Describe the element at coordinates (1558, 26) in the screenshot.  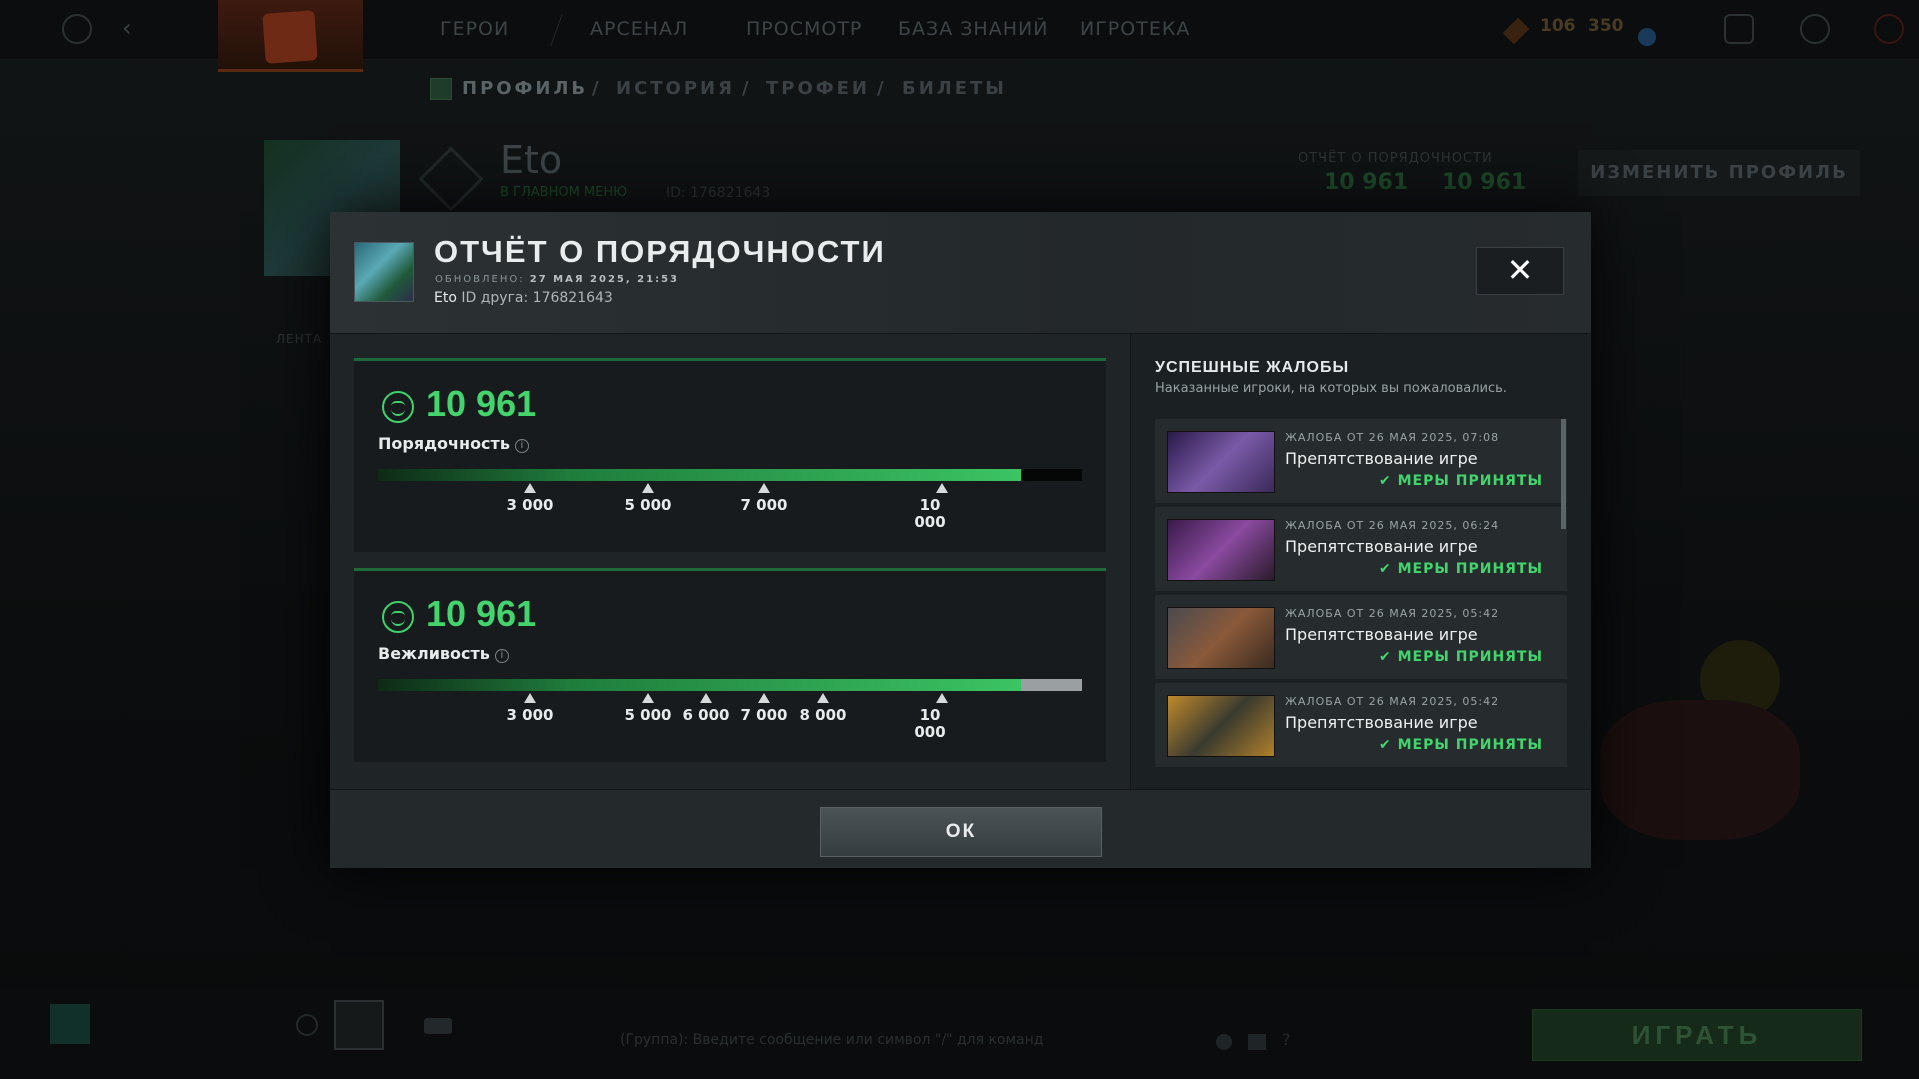
I see `currency-a: 106` at that location.